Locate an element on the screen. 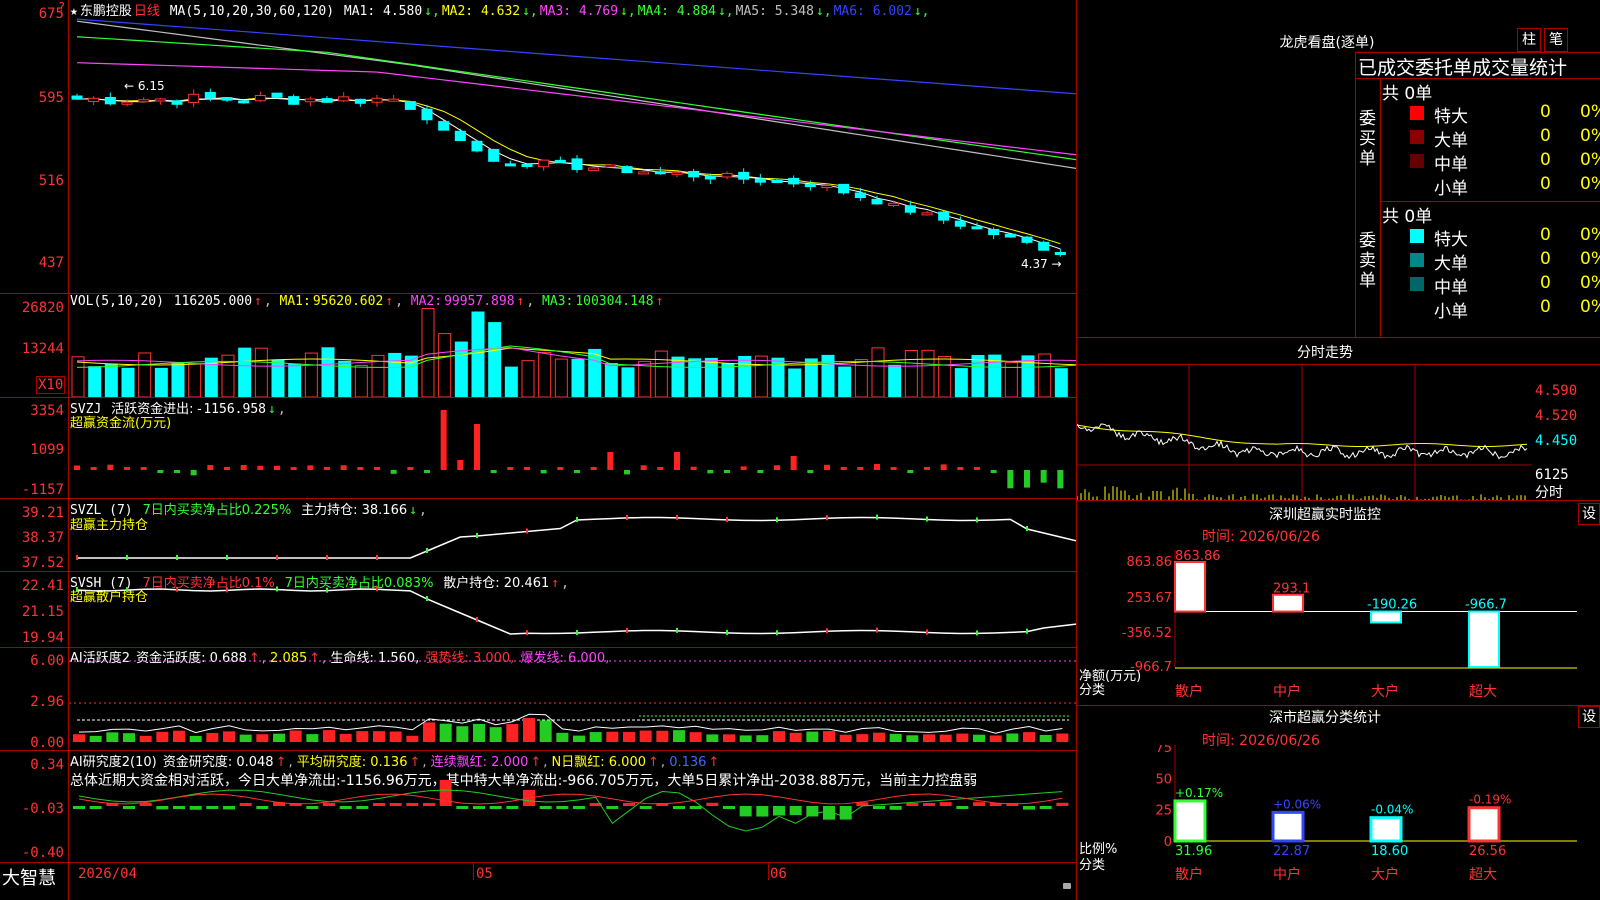  svzj-chart is located at coordinates (572, 448).